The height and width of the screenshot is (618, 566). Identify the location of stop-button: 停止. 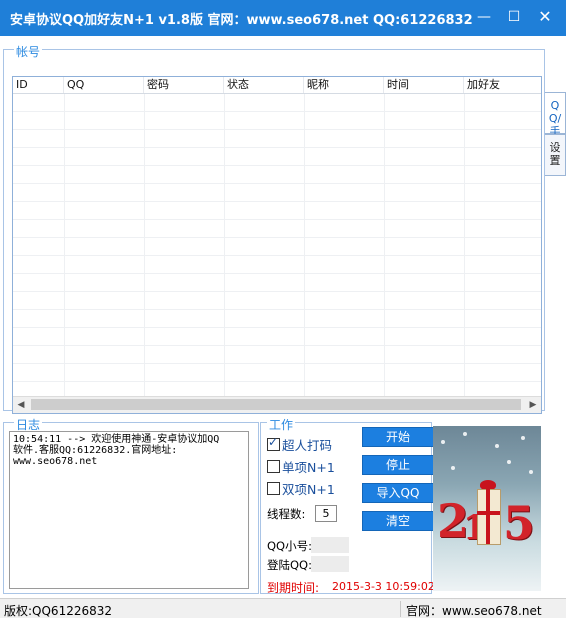
(398, 465).